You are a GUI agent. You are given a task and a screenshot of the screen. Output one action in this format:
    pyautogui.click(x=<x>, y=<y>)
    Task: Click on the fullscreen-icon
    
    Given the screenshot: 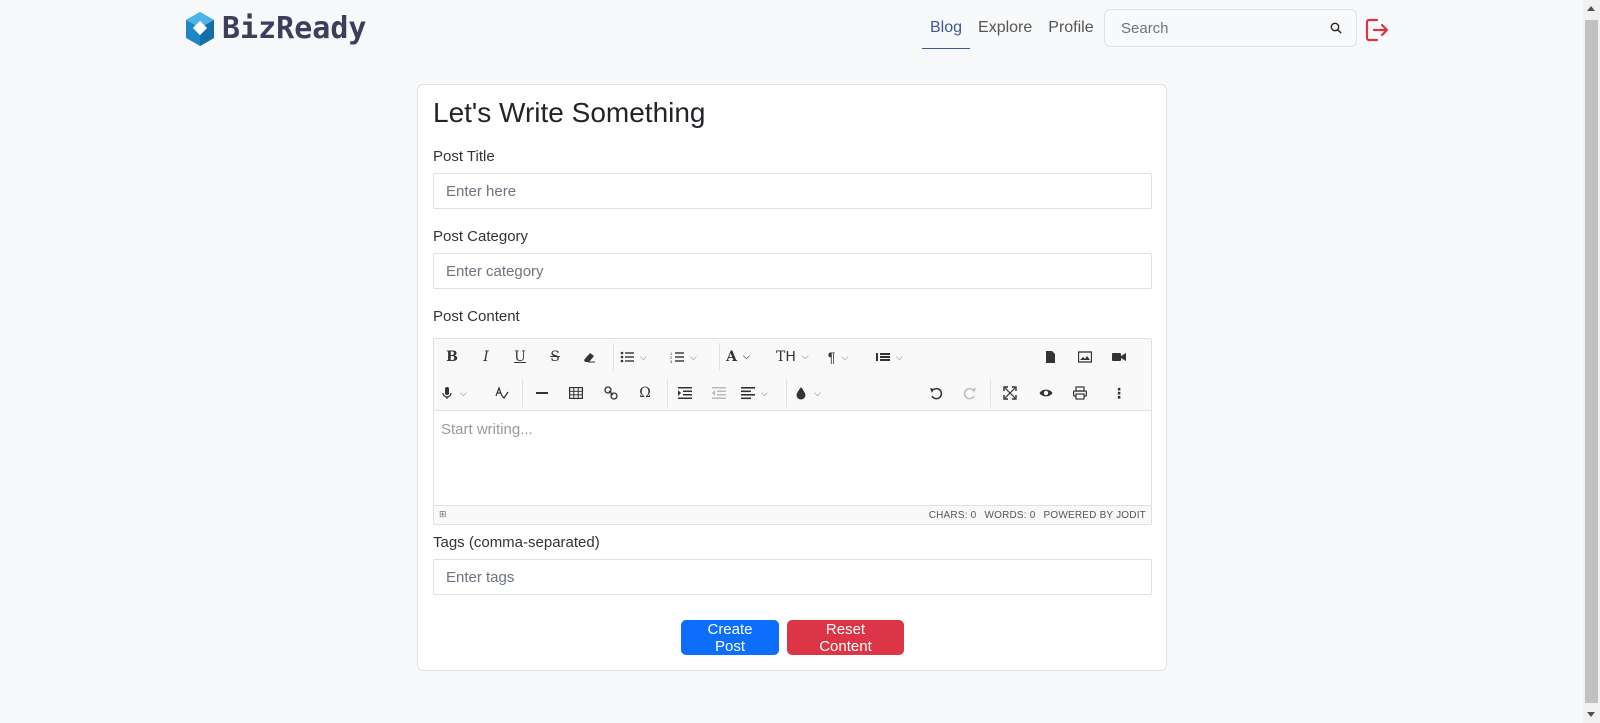 What is the action you would take?
    pyautogui.click(x=1010, y=393)
    